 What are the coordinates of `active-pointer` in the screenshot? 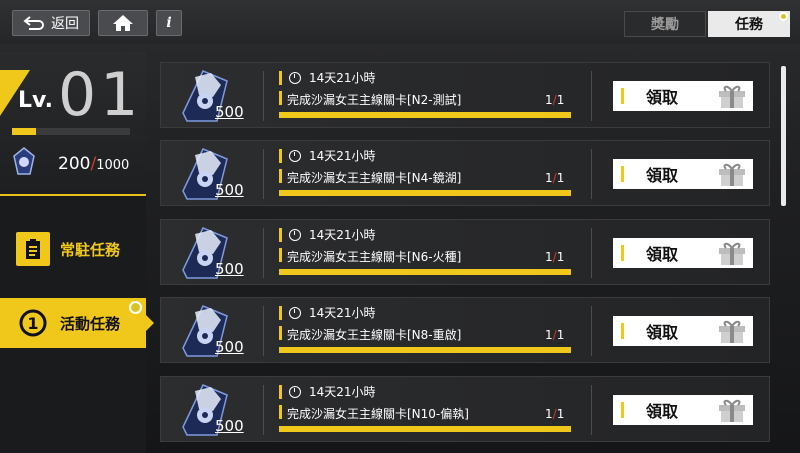 It's located at (150, 323).